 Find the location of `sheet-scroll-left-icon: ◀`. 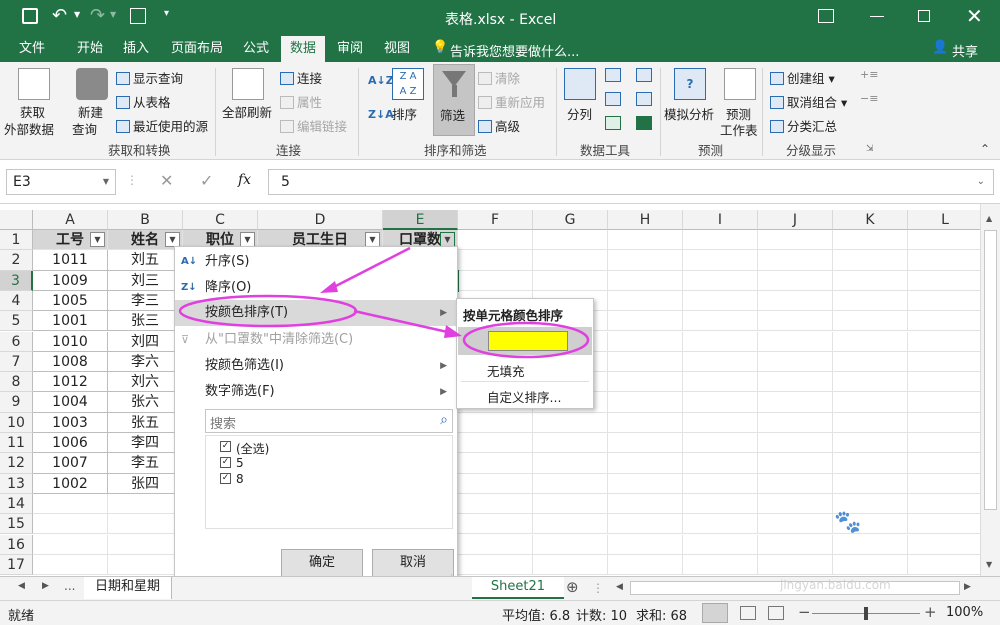

sheet-scroll-left-icon: ◀ is located at coordinates (21, 586).